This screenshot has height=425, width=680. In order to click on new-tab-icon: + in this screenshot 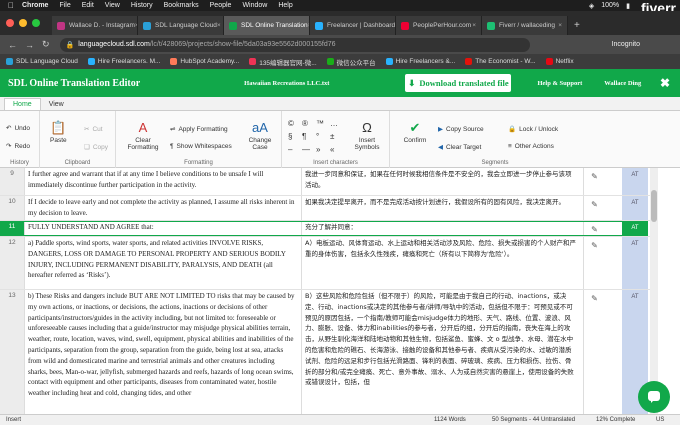, I will do `click(577, 25)`.